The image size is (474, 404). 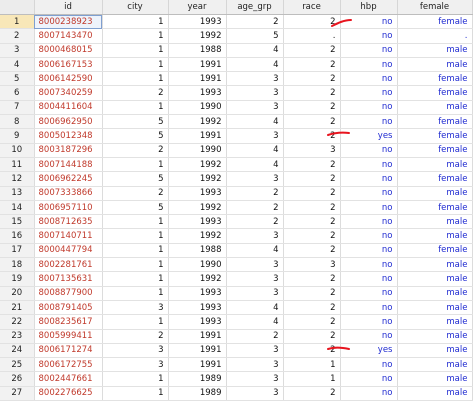 What do you see at coordinates (435, 36) in the screenshot?
I see `cell-female: .` at bounding box center [435, 36].